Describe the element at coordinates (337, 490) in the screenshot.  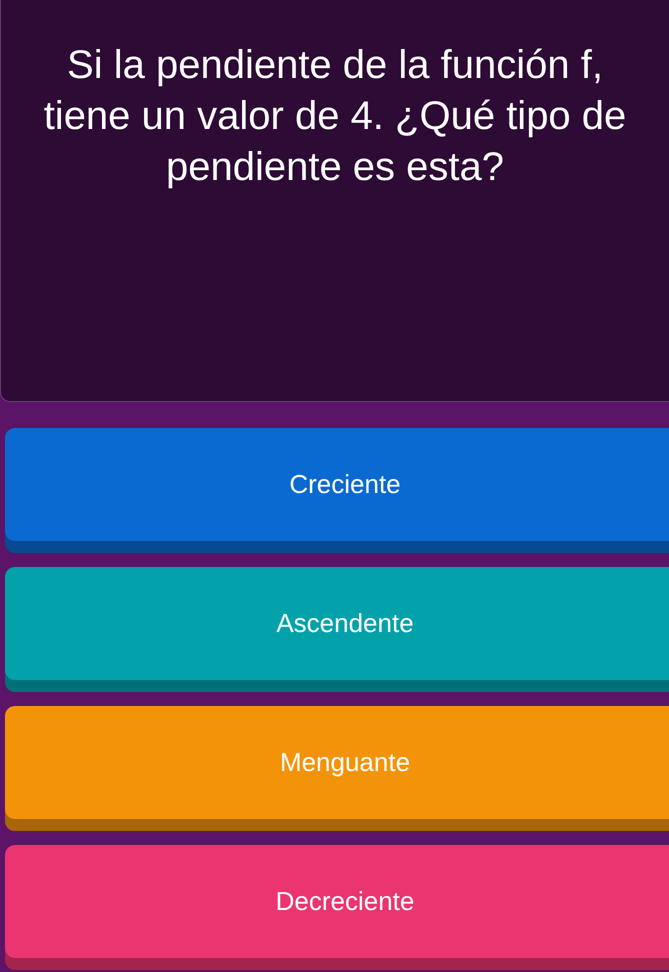
I see `answer-option: Creciente` at that location.